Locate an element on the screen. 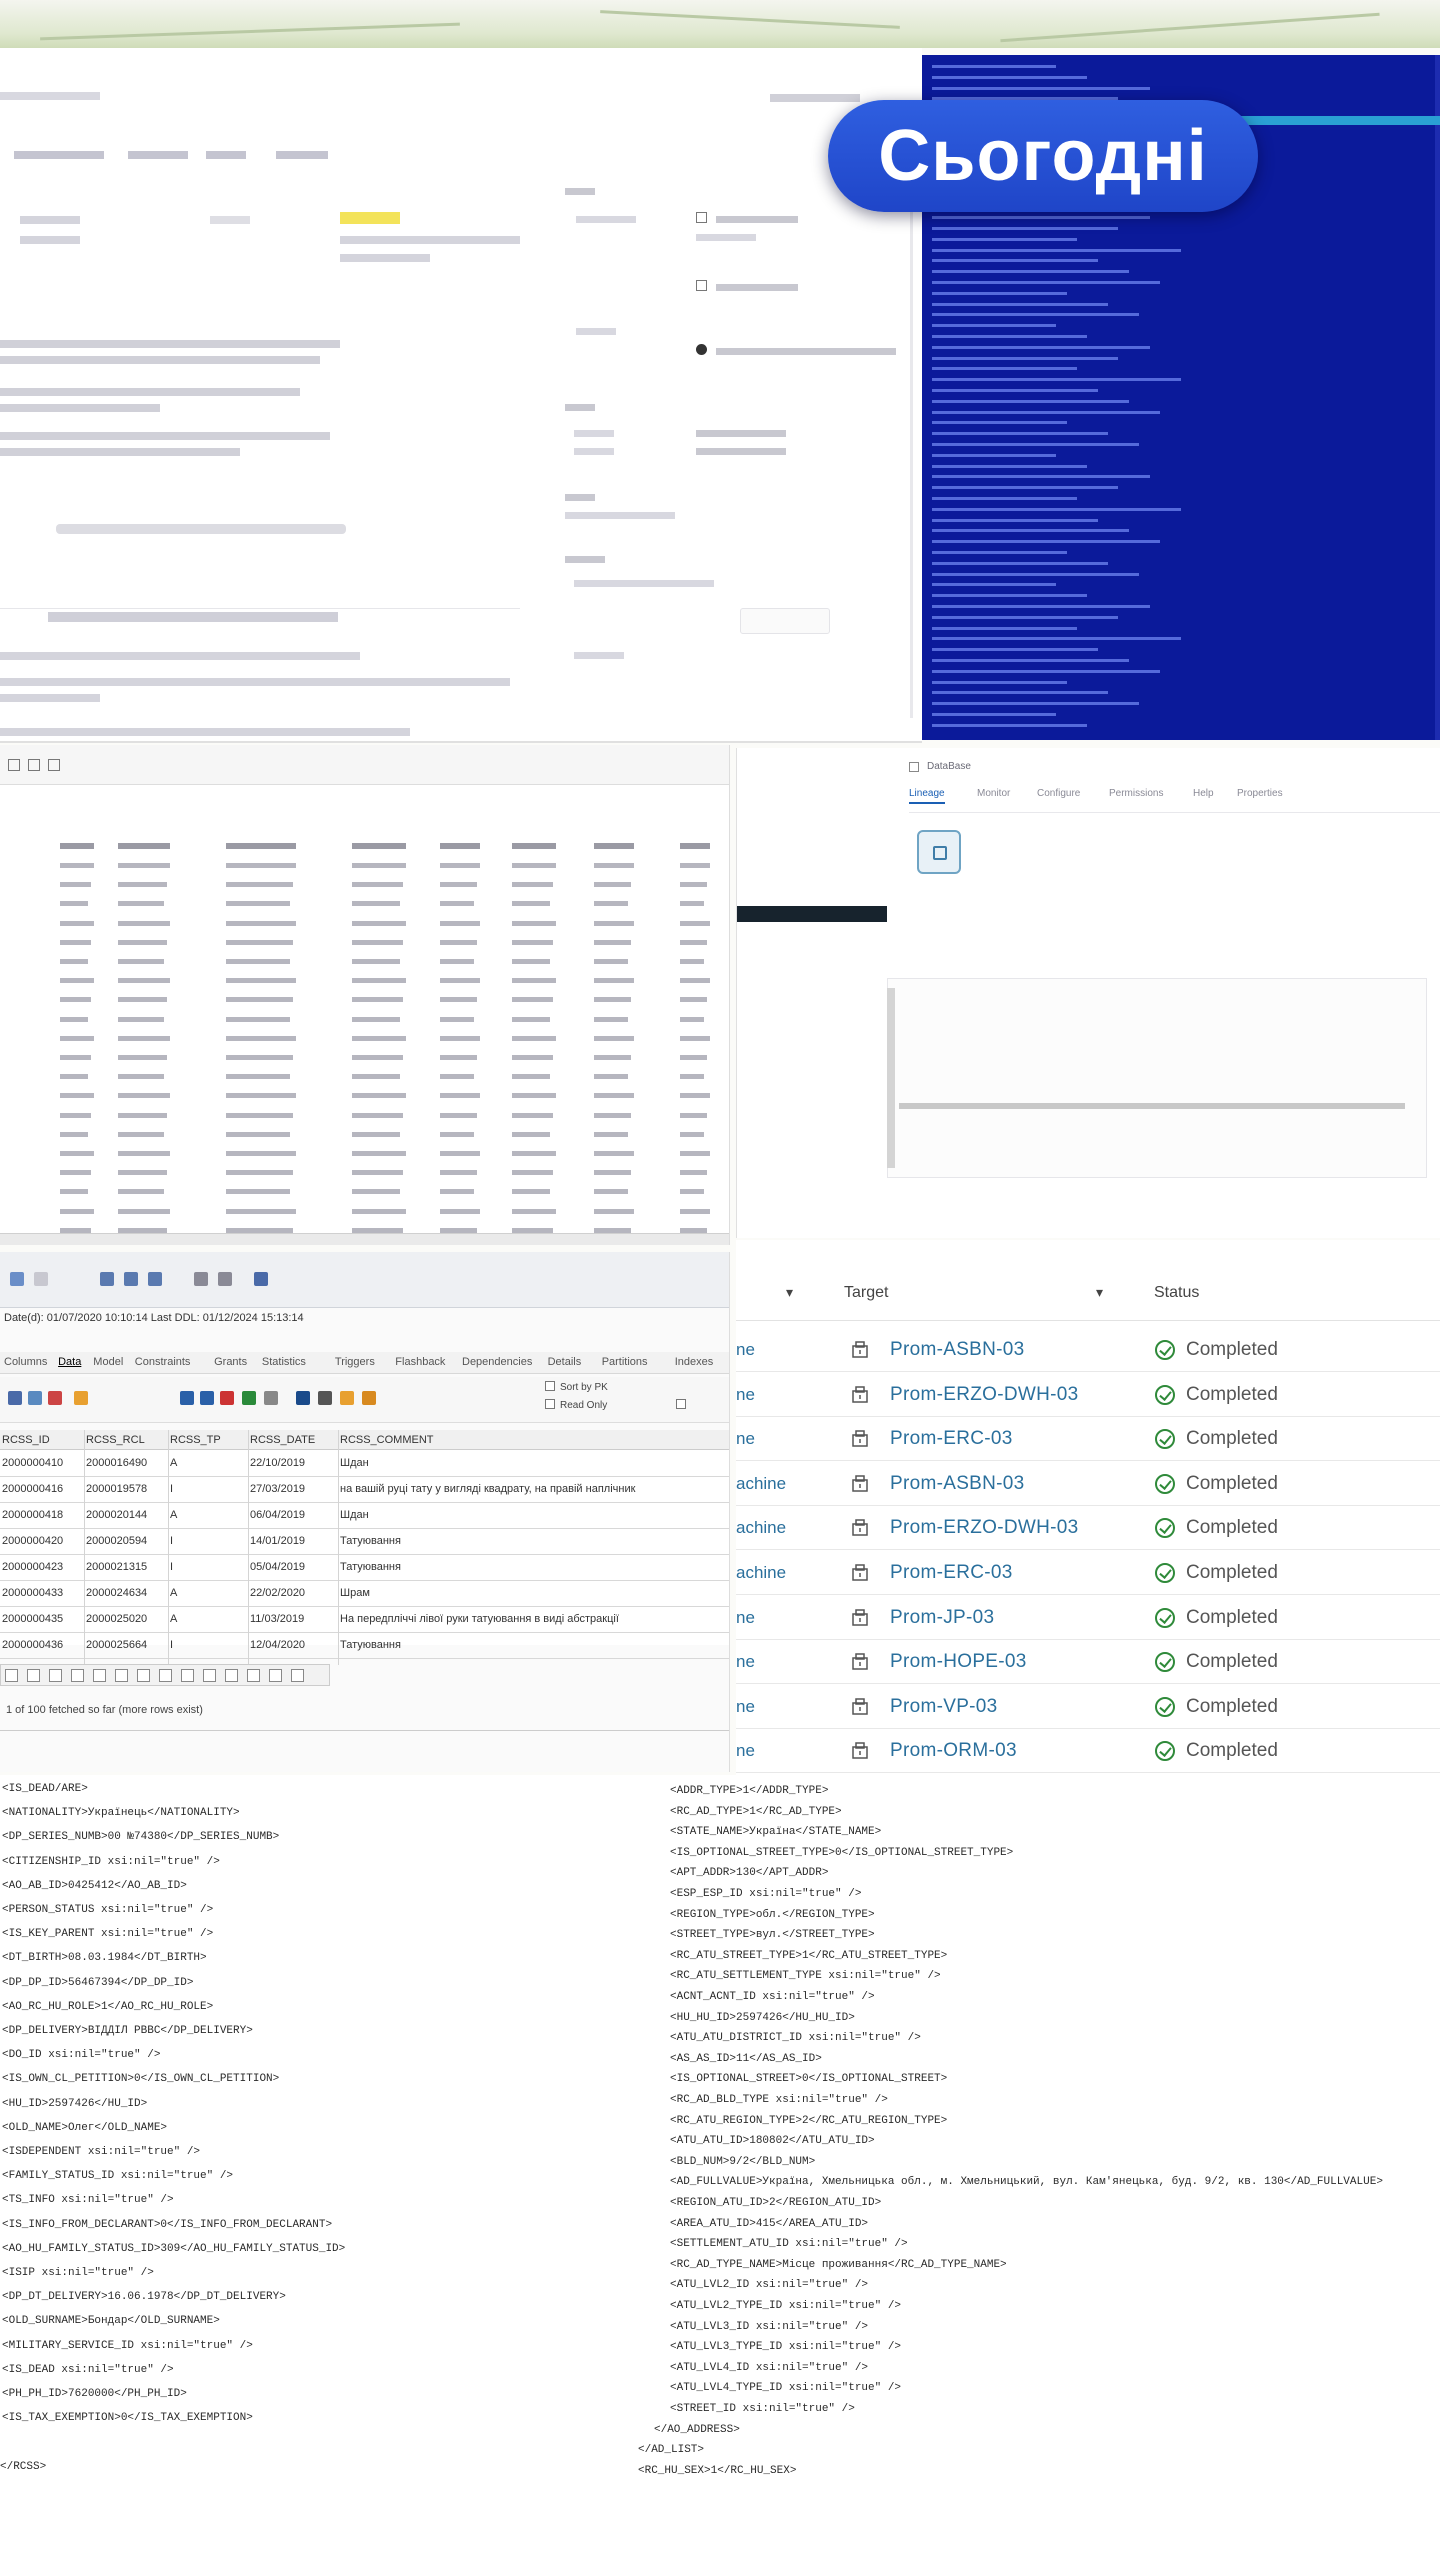 The height and width of the screenshot is (2560, 1440). target-name-link: Prom-JP-03 is located at coordinates (942, 1618).